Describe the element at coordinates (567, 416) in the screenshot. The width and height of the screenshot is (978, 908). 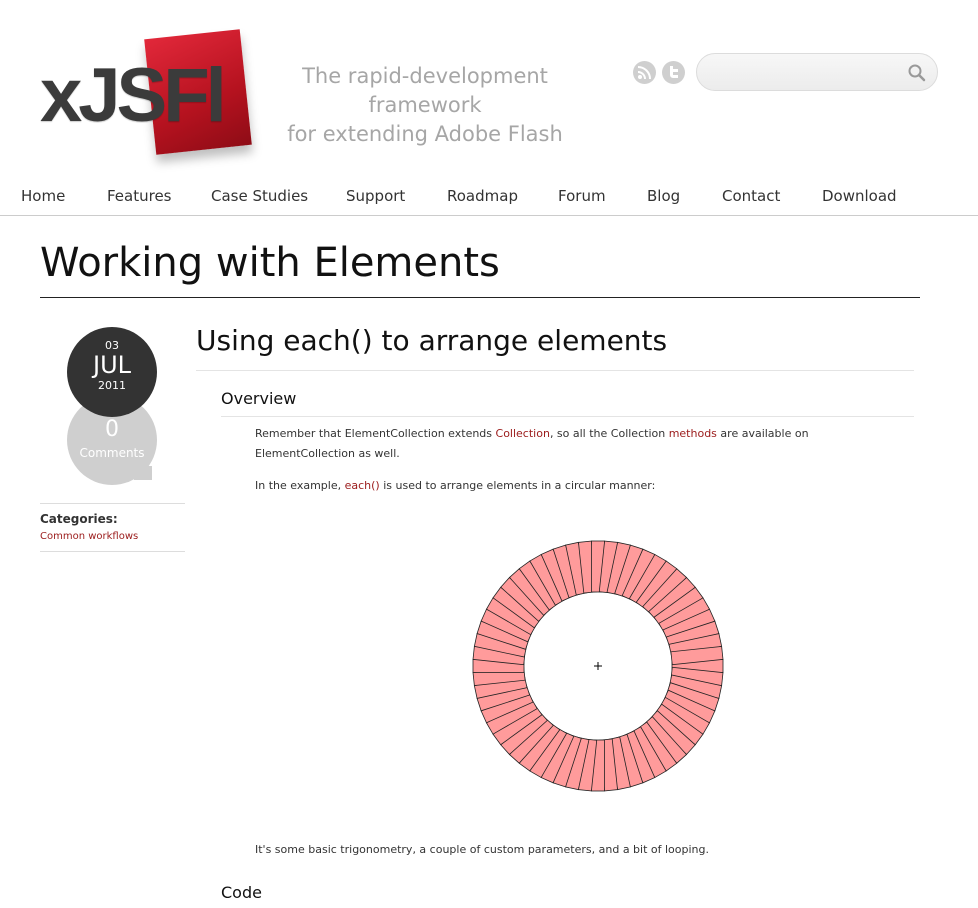
I see `overview-divider` at that location.